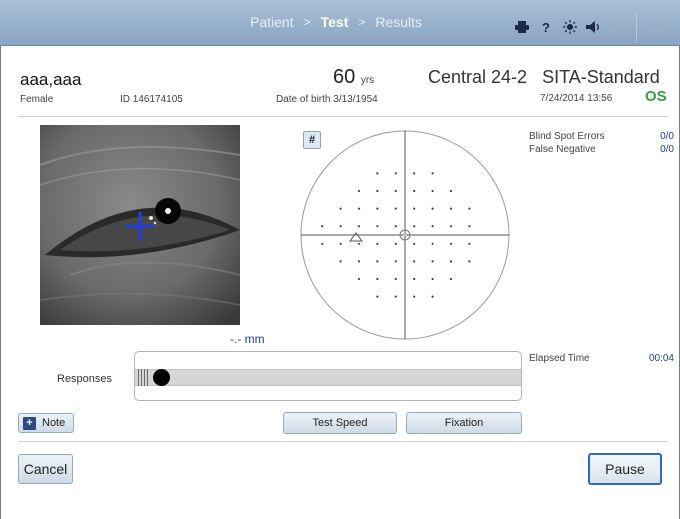  Describe the element at coordinates (343, 116) in the screenshot. I see `header-divider` at that location.